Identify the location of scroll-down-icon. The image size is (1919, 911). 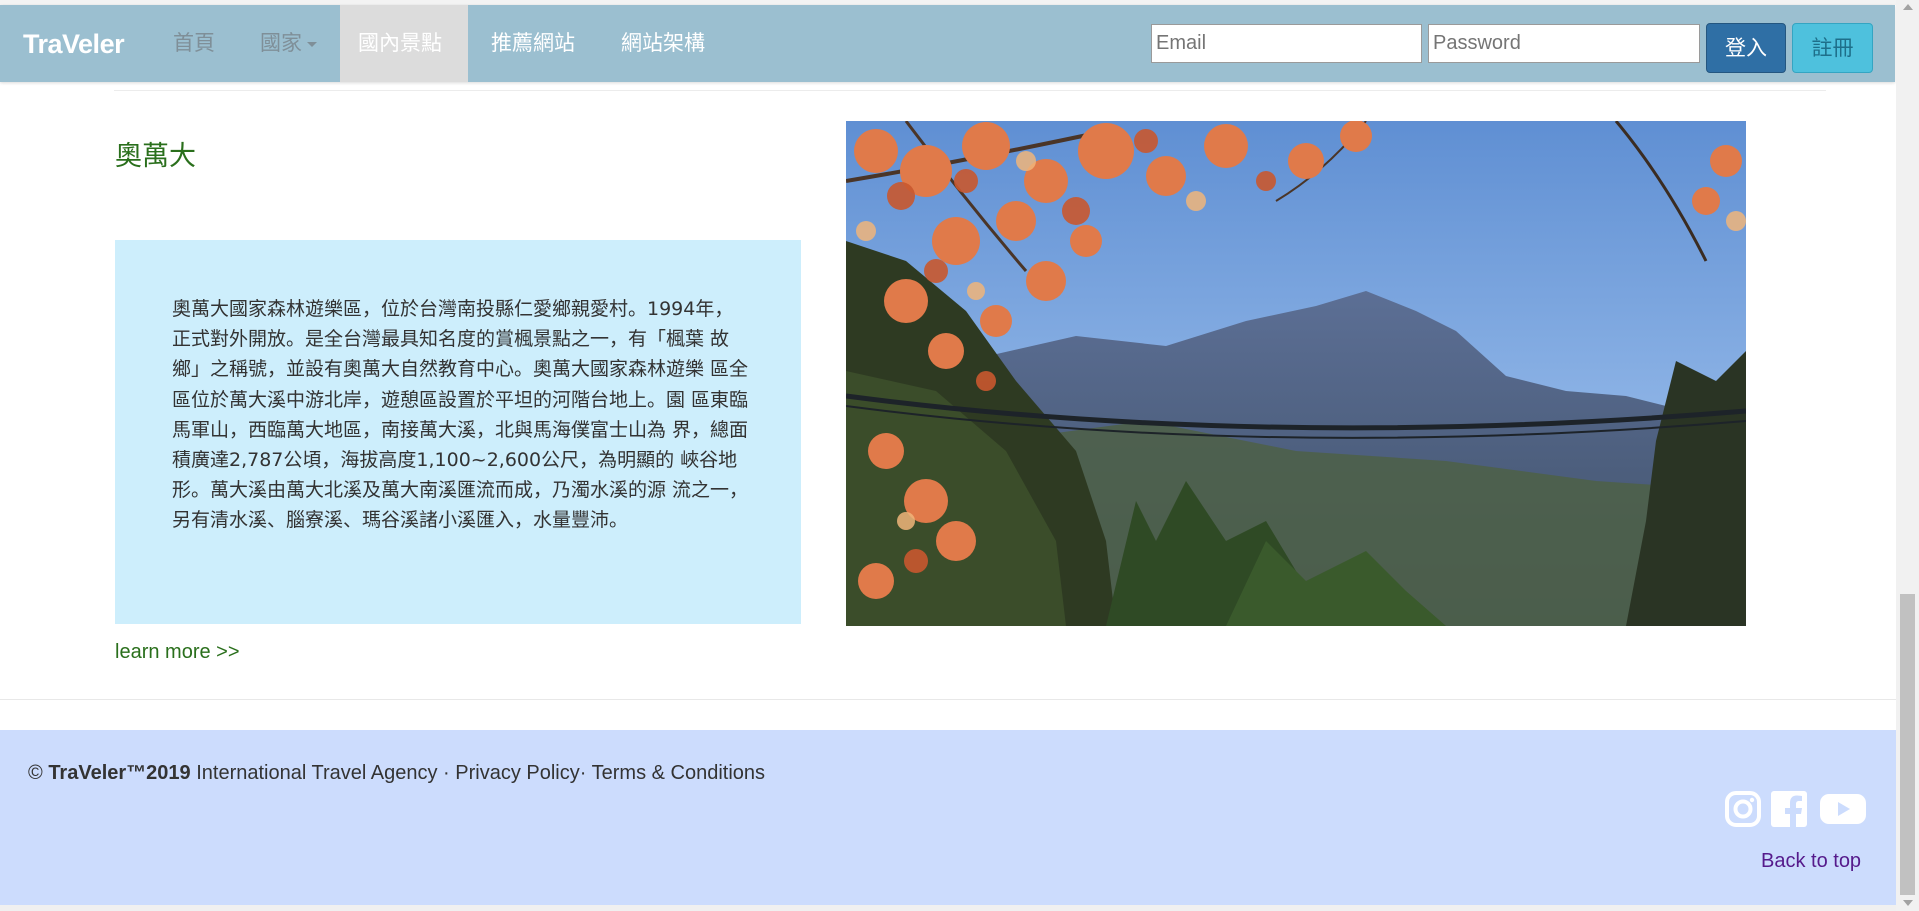
(1908, 903).